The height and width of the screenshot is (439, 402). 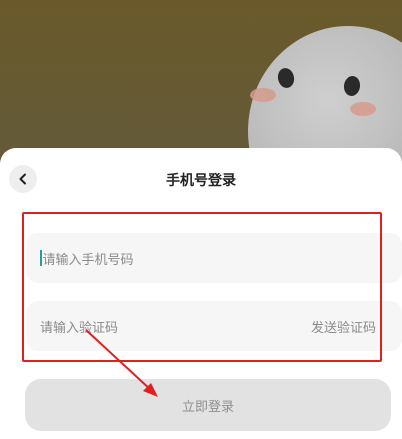 I want to click on mascot-left-eye, so click(x=286, y=78).